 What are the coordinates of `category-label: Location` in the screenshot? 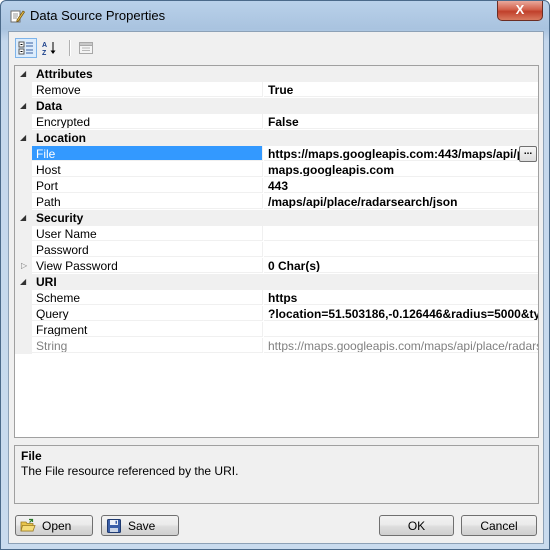 It's located at (61, 138).